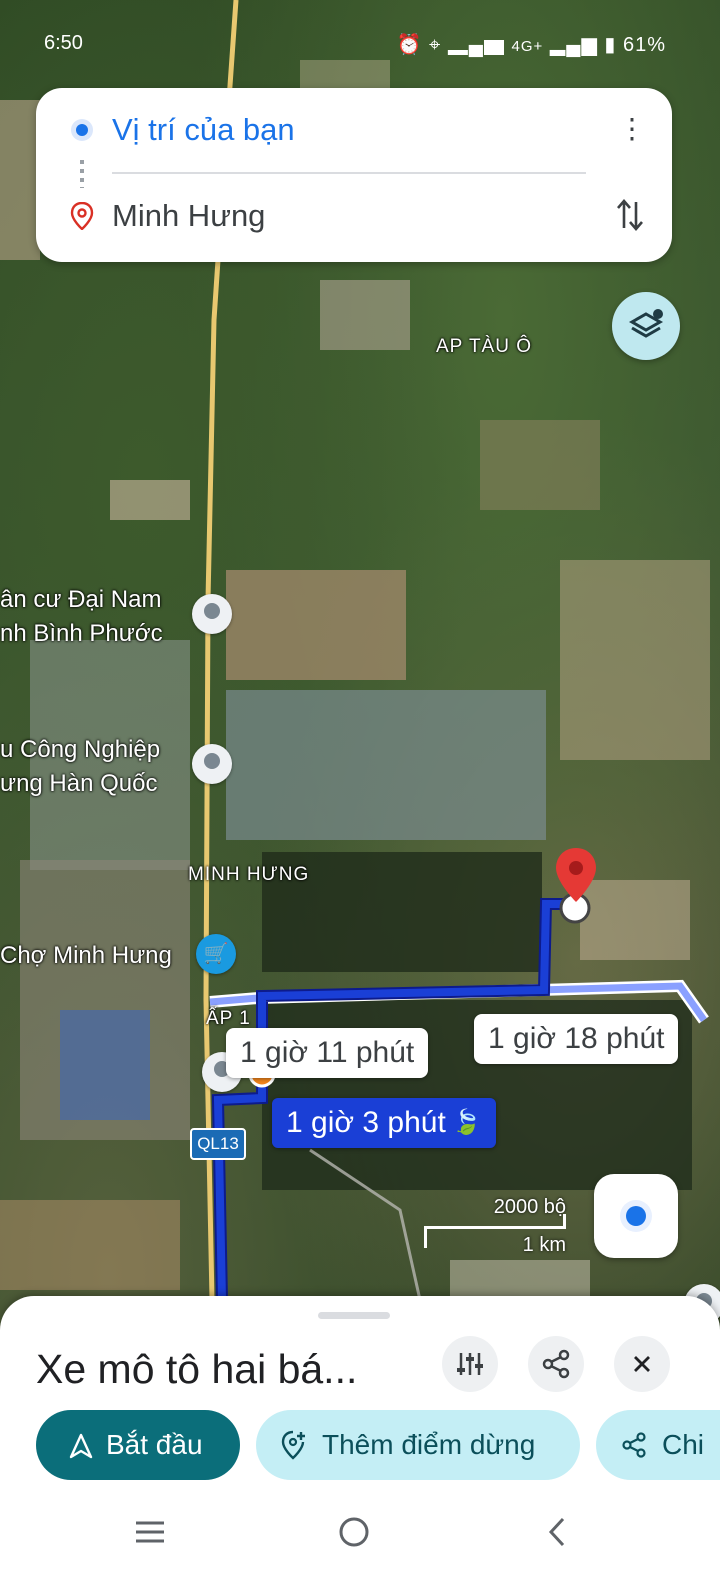 The width and height of the screenshot is (720, 1595). Describe the element at coordinates (82, 130) in the screenshot. I see `origin-dot-icon` at that location.